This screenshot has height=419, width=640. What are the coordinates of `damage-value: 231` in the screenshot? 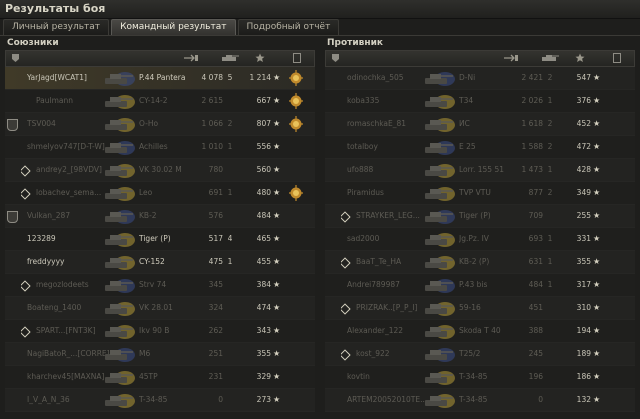 It's located at (215, 376).